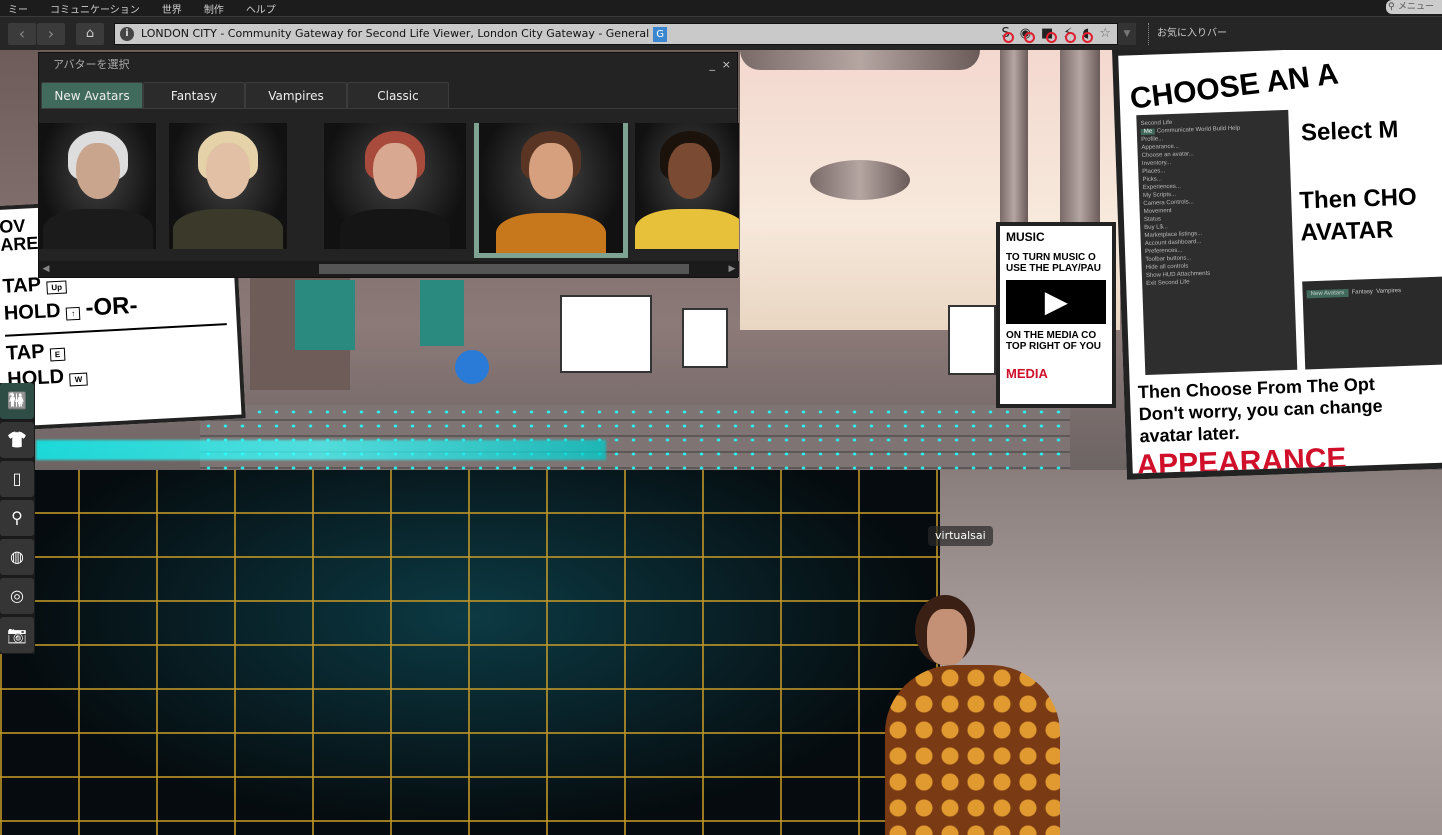 The height and width of the screenshot is (835, 1442). I want to click on forward-icon: ›, so click(51, 33).